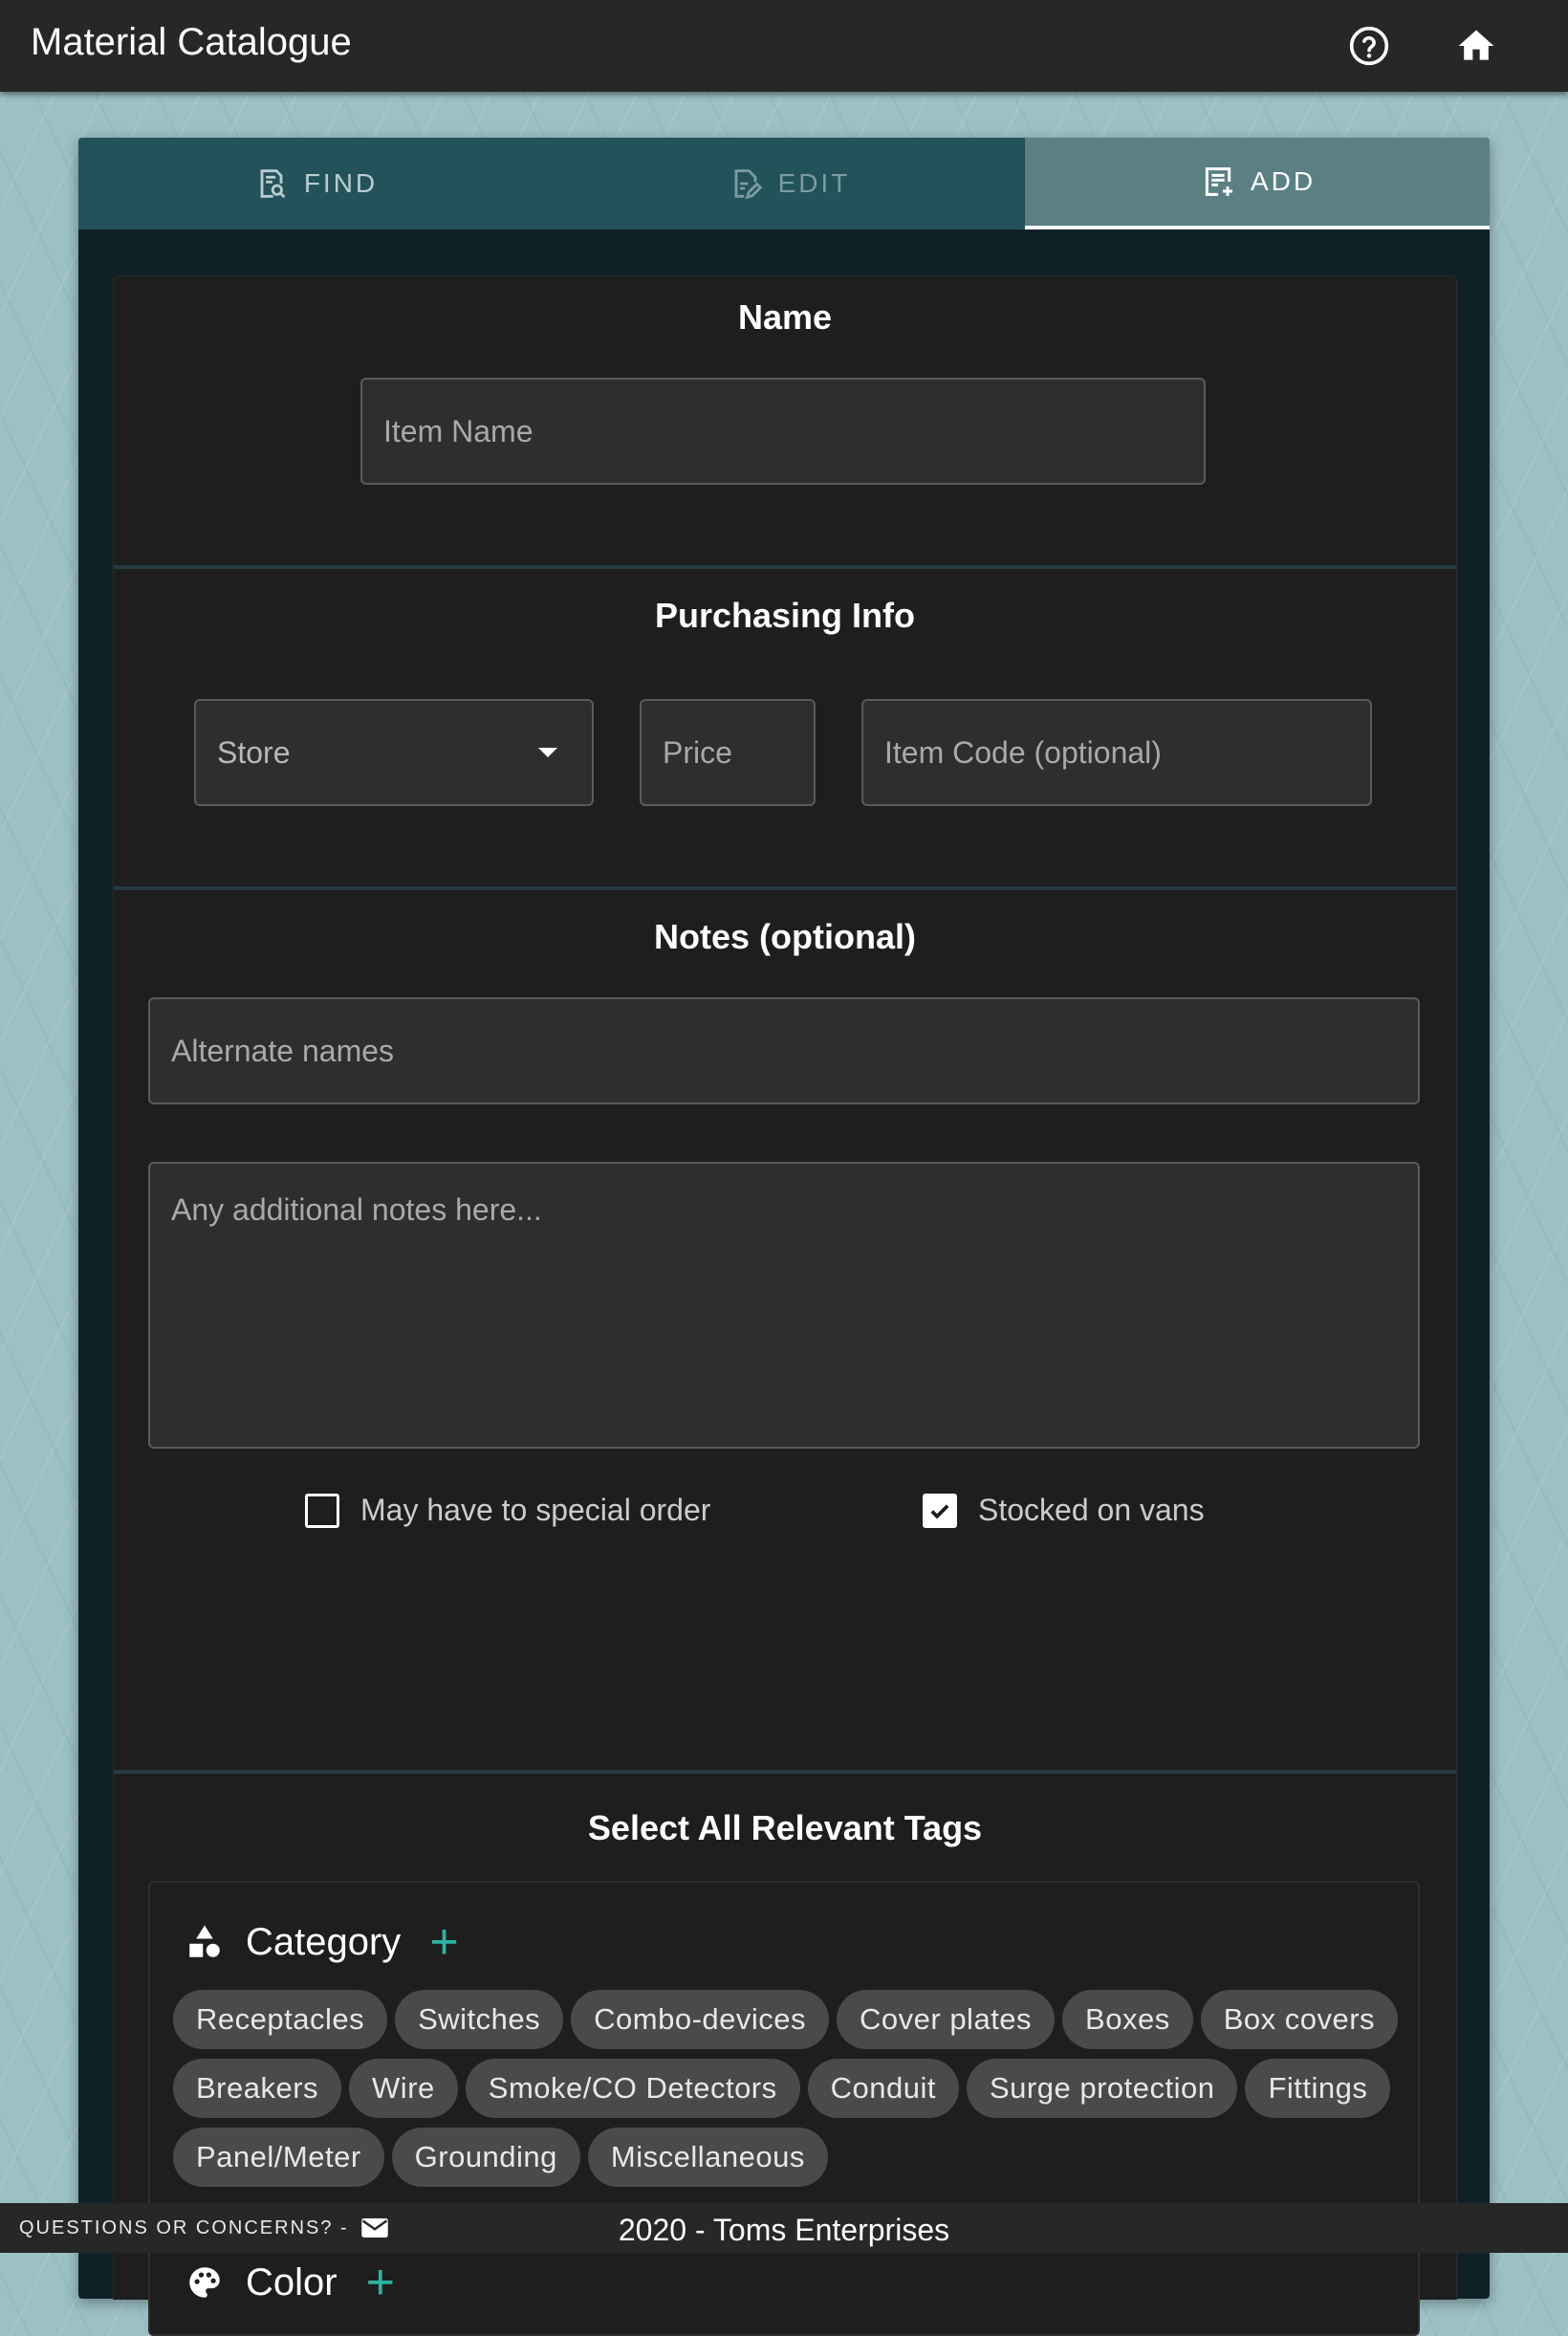 Image resolution: width=1568 pixels, height=2336 pixels. What do you see at coordinates (1116, 752) in the screenshot?
I see `item-code-input` at bounding box center [1116, 752].